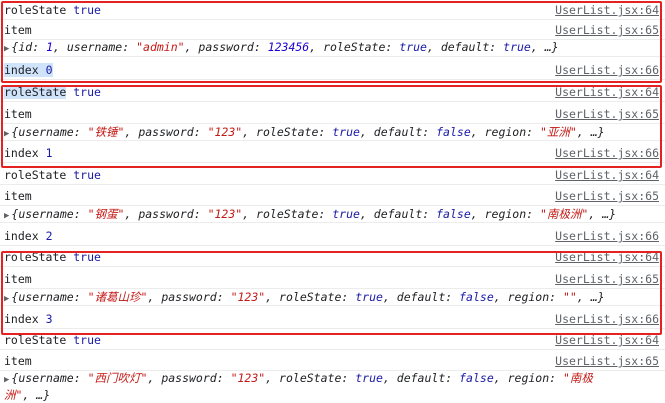 The image size is (665, 403). What do you see at coordinates (332, 236) in the screenshot?
I see `log-row-index: index 2 UserList.jsx:66` at bounding box center [332, 236].